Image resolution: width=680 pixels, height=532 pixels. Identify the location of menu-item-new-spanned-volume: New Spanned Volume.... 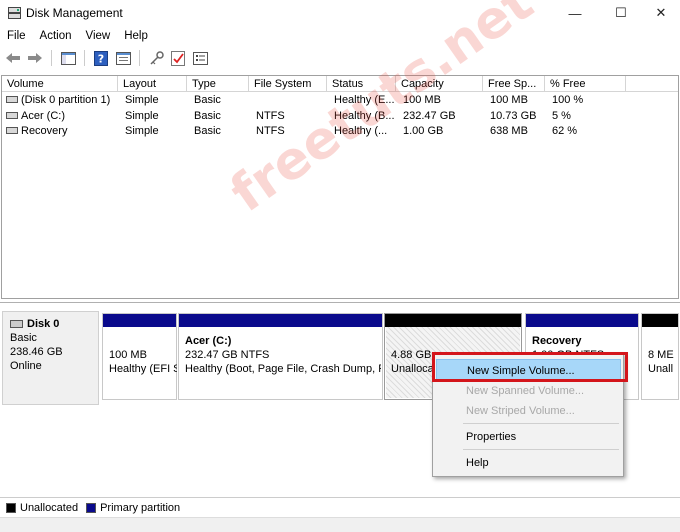
(528, 390).